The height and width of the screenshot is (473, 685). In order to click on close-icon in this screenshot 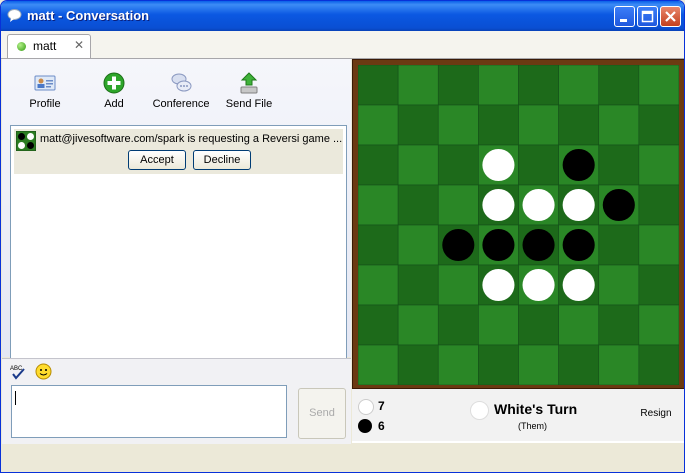, I will do `click(670, 16)`.